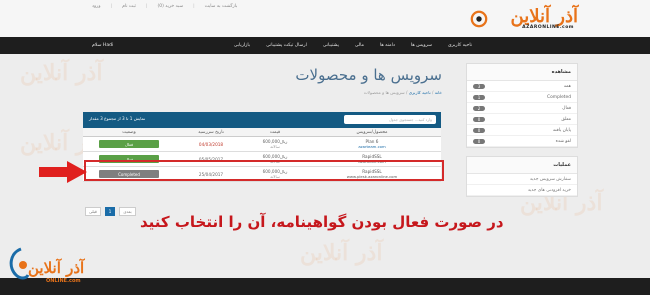 The width and height of the screenshot is (650, 295). What do you see at coordinates (522, 190) in the screenshot?
I see `action-buy-addons: خرید افزودنی های جدید` at bounding box center [522, 190].